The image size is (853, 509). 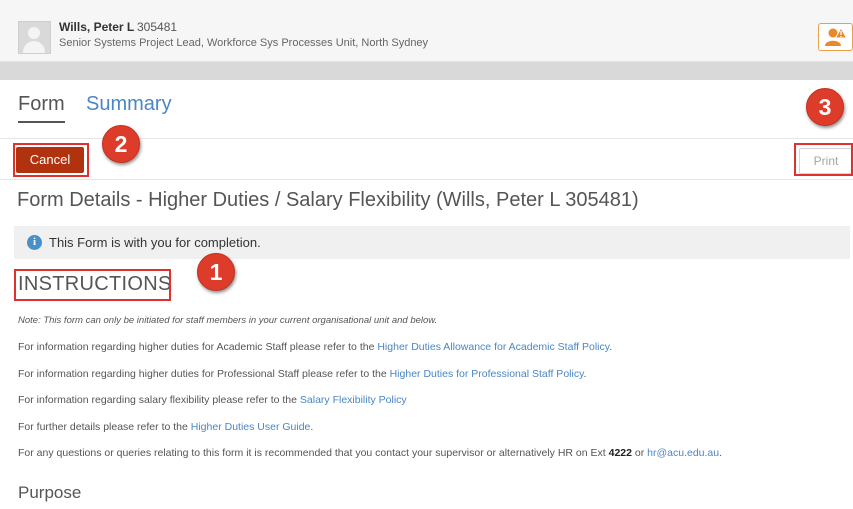 I want to click on salary-flexibility-policy-link: Salary Flexibility Policy, so click(x=353, y=400).